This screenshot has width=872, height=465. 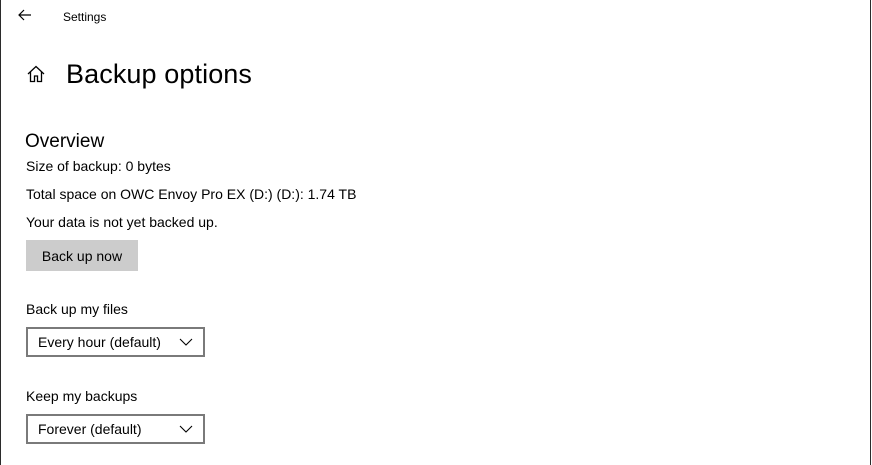 I want to click on title-bar: Settings, so click(x=435, y=17).